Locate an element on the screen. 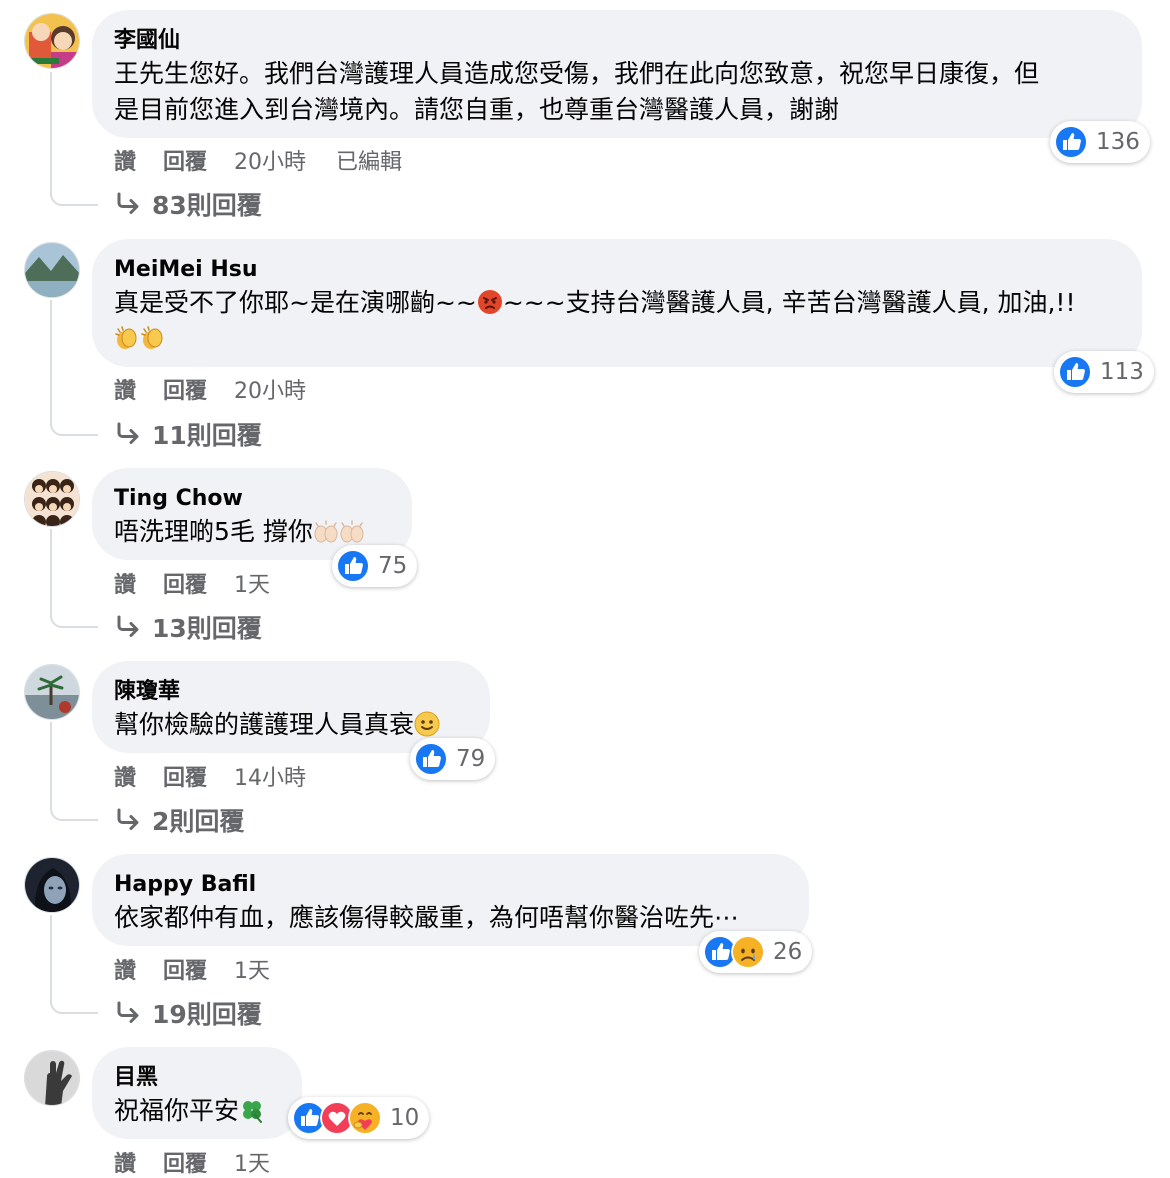 The image size is (1170, 1178). reaction-summary: 26 is located at coordinates (756, 952).